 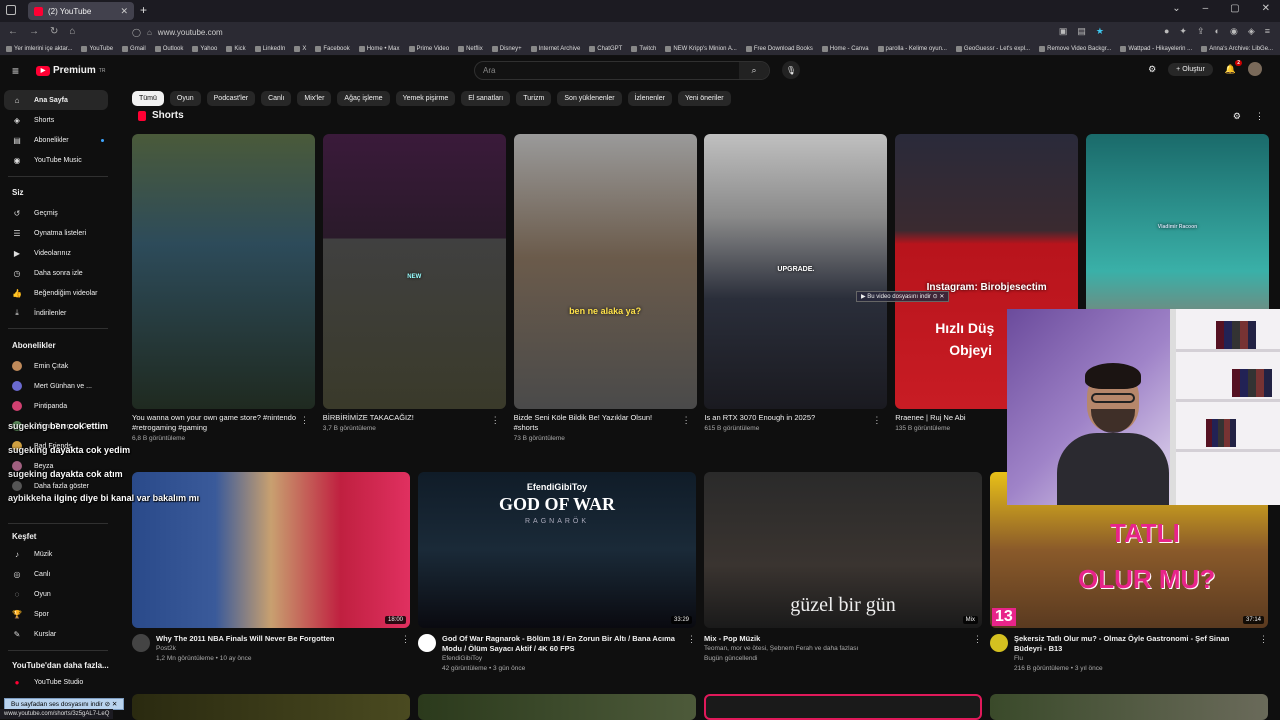 What do you see at coordinates (622, 70) in the screenshot?
I see `search-input: Ara ⌕` at bounding box center [622, 70].